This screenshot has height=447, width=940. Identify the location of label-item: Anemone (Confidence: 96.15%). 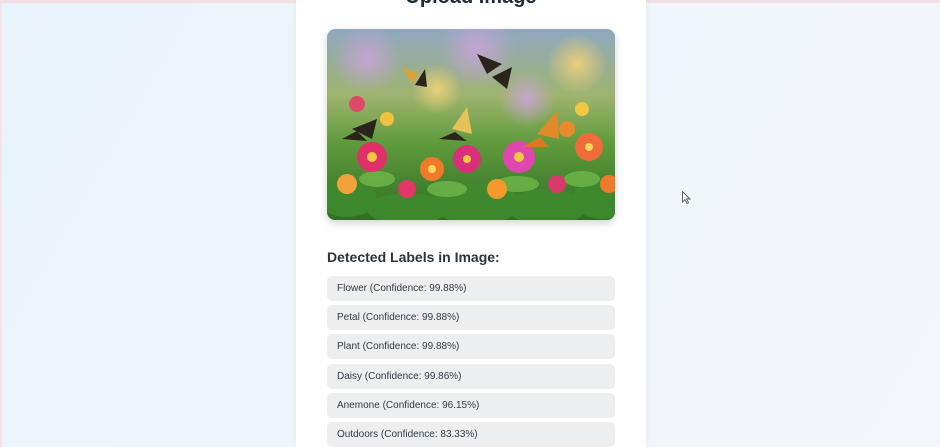
(471, 405).